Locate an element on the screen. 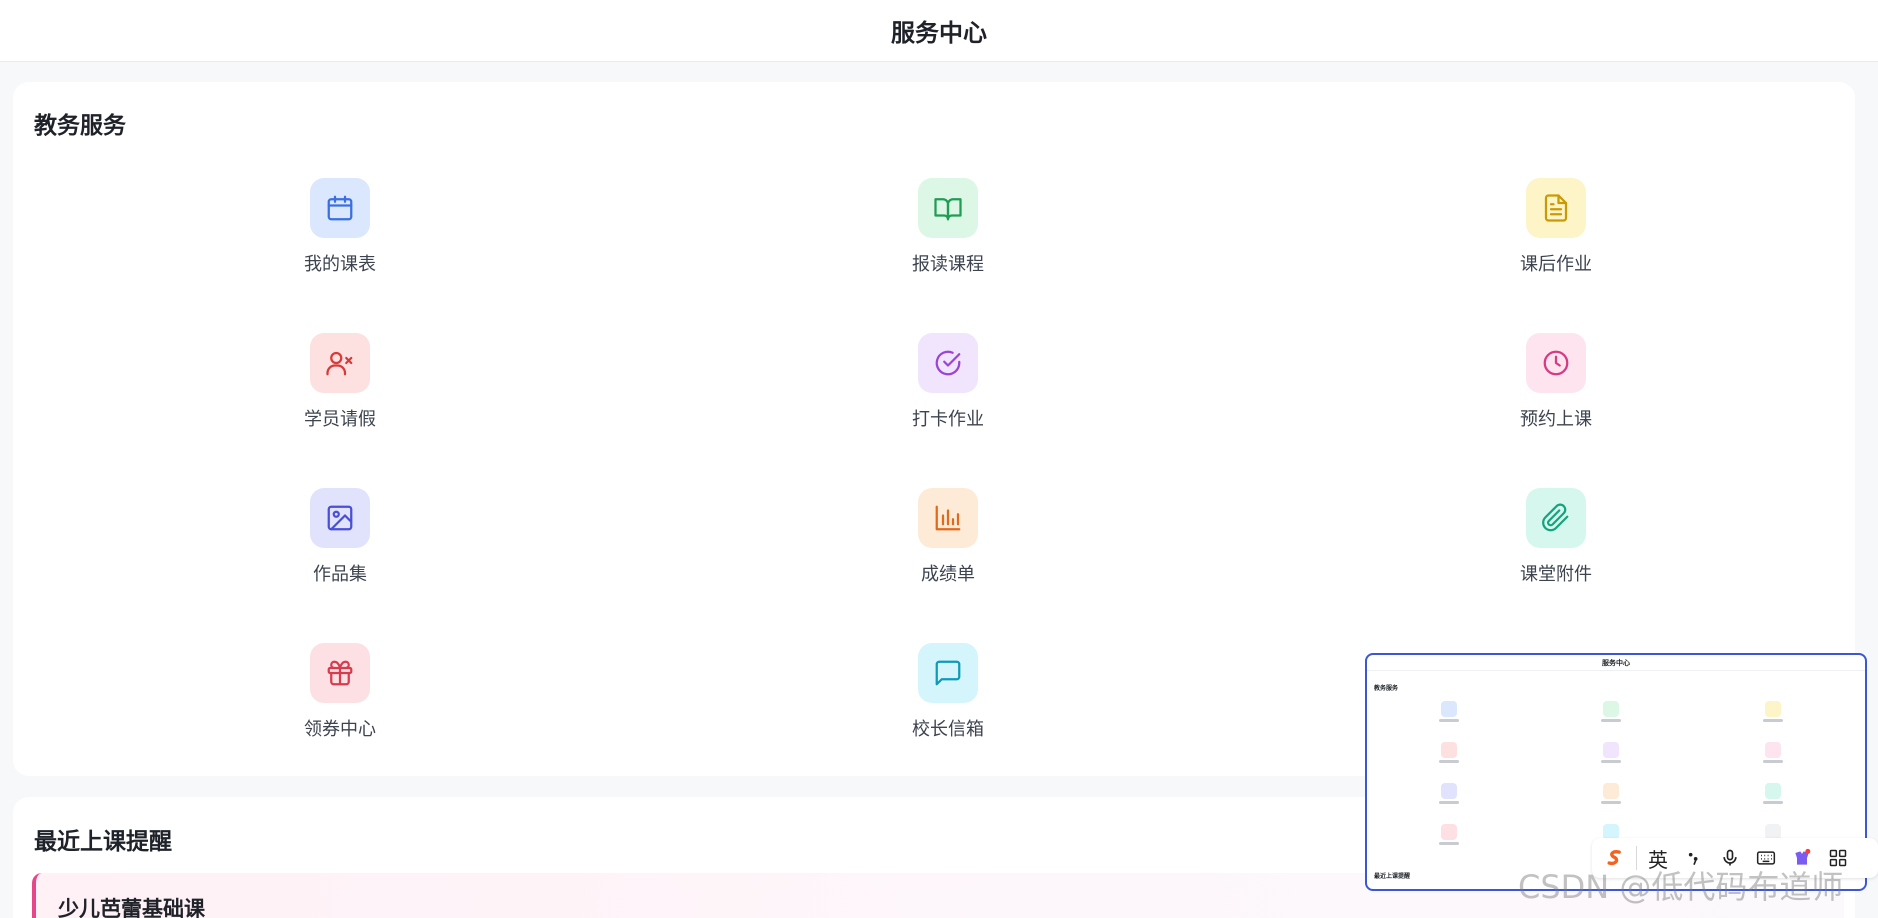 This screenshot has height=918, width=1878. clock-icon is located at coordinates (1556, 363).